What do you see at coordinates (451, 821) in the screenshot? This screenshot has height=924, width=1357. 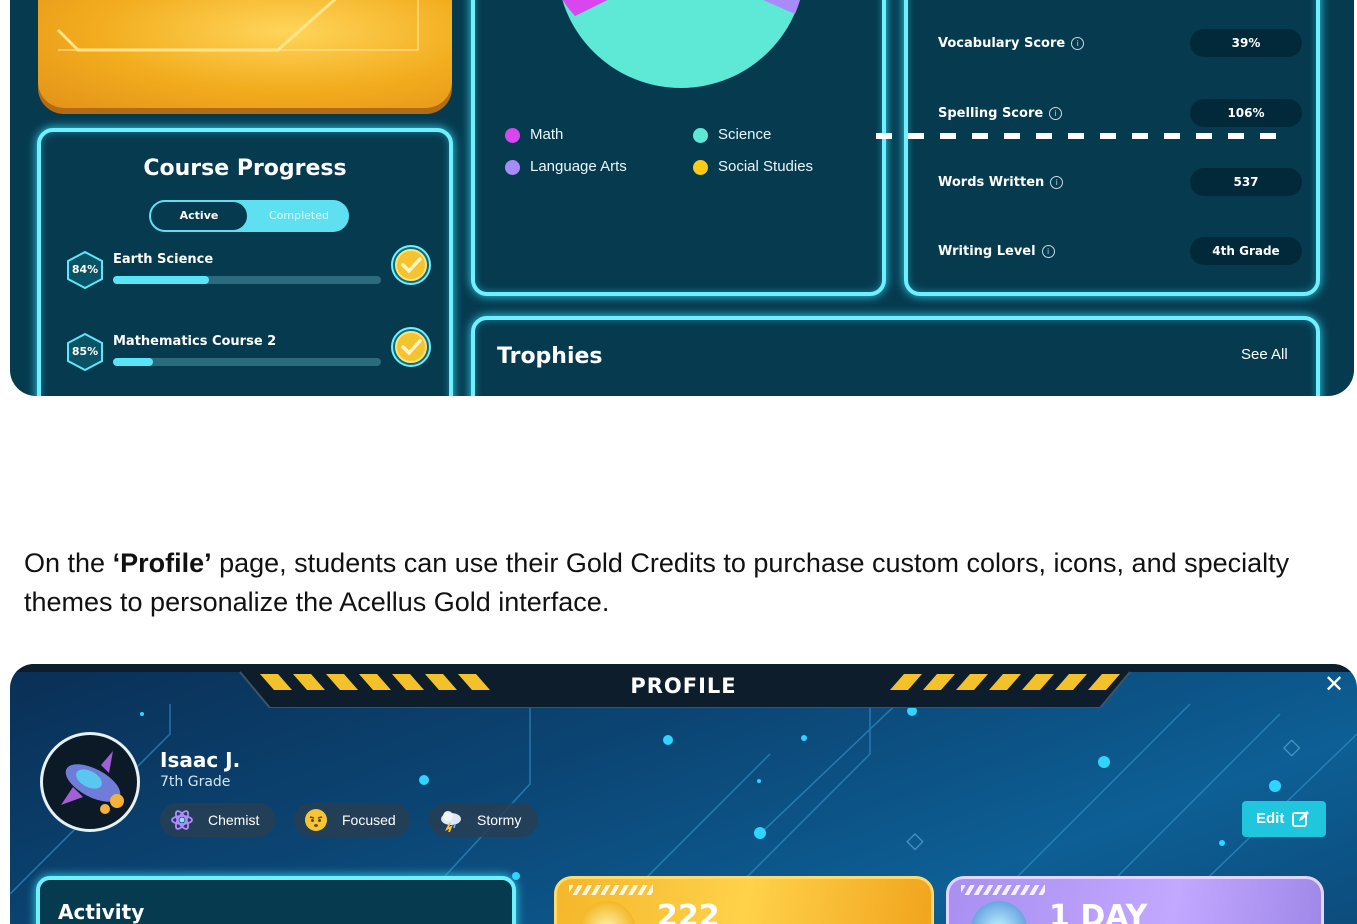 I see `storm-cloud-icon` at bounding box center [451, 821].